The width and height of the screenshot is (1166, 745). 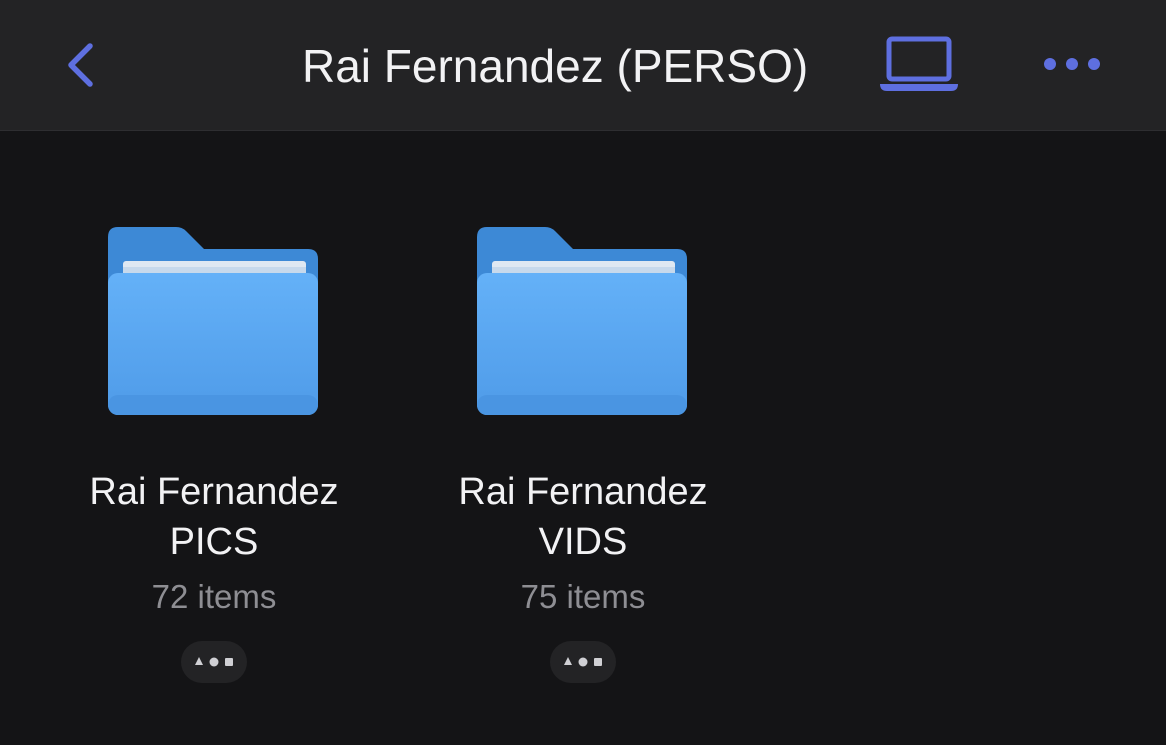 I want to click on device-button, so click(x=919, y=65).